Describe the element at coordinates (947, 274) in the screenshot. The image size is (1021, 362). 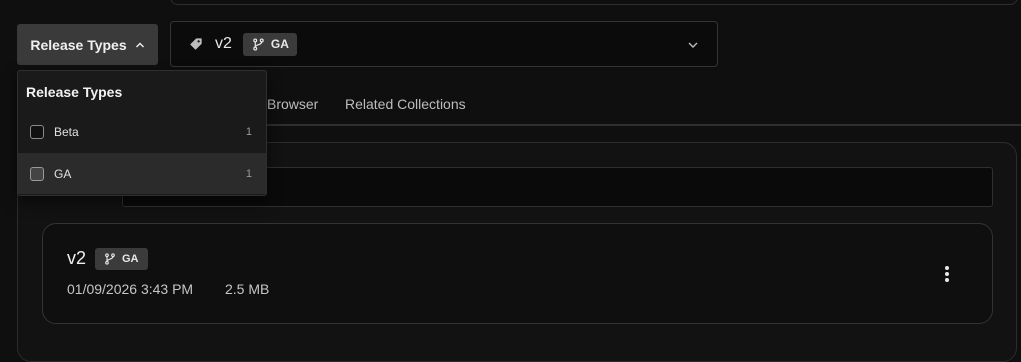
I see `more-vertical-icon` at that location.